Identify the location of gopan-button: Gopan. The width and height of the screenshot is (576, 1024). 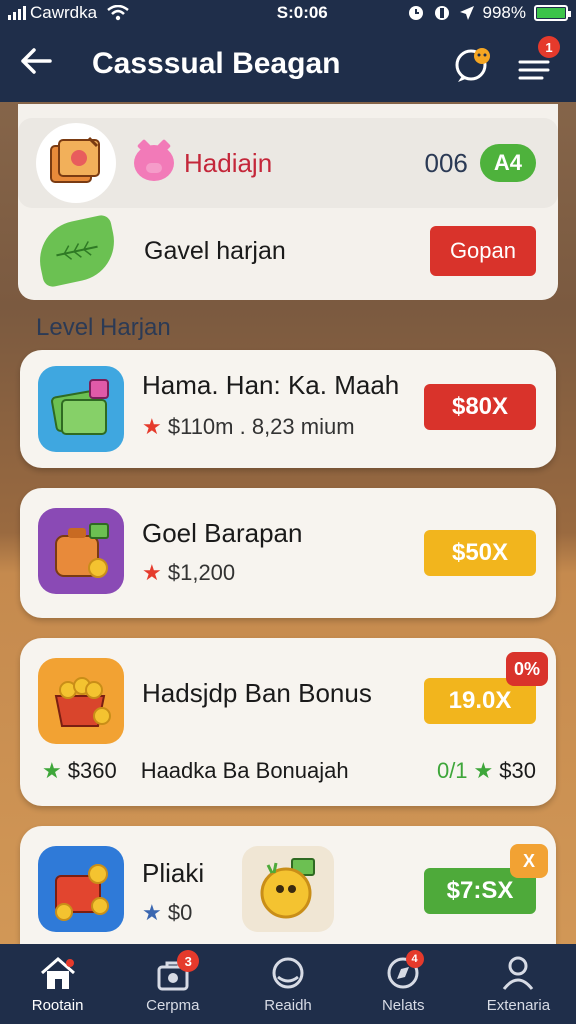
(482, 251).